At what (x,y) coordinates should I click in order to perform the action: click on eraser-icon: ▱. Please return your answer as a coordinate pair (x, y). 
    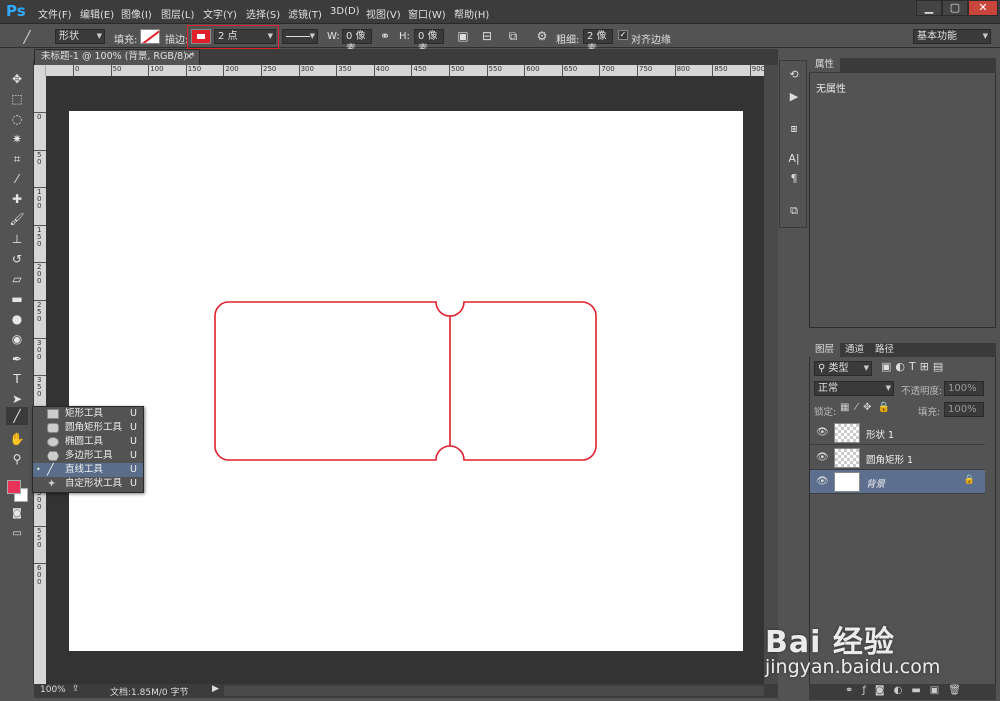
    Looking at the image, I should click on (17, 279).